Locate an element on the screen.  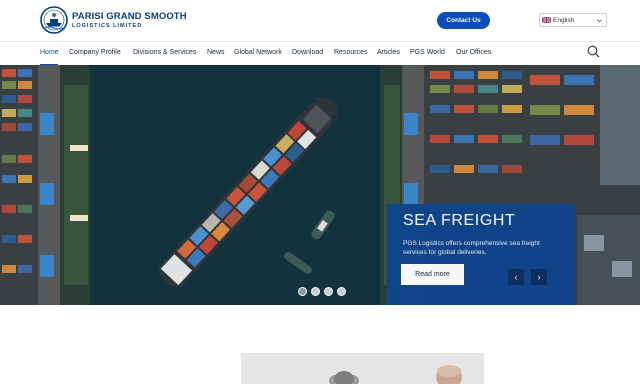
nav-item-our-offices: Our Offices is located at coordinates (473, 52).